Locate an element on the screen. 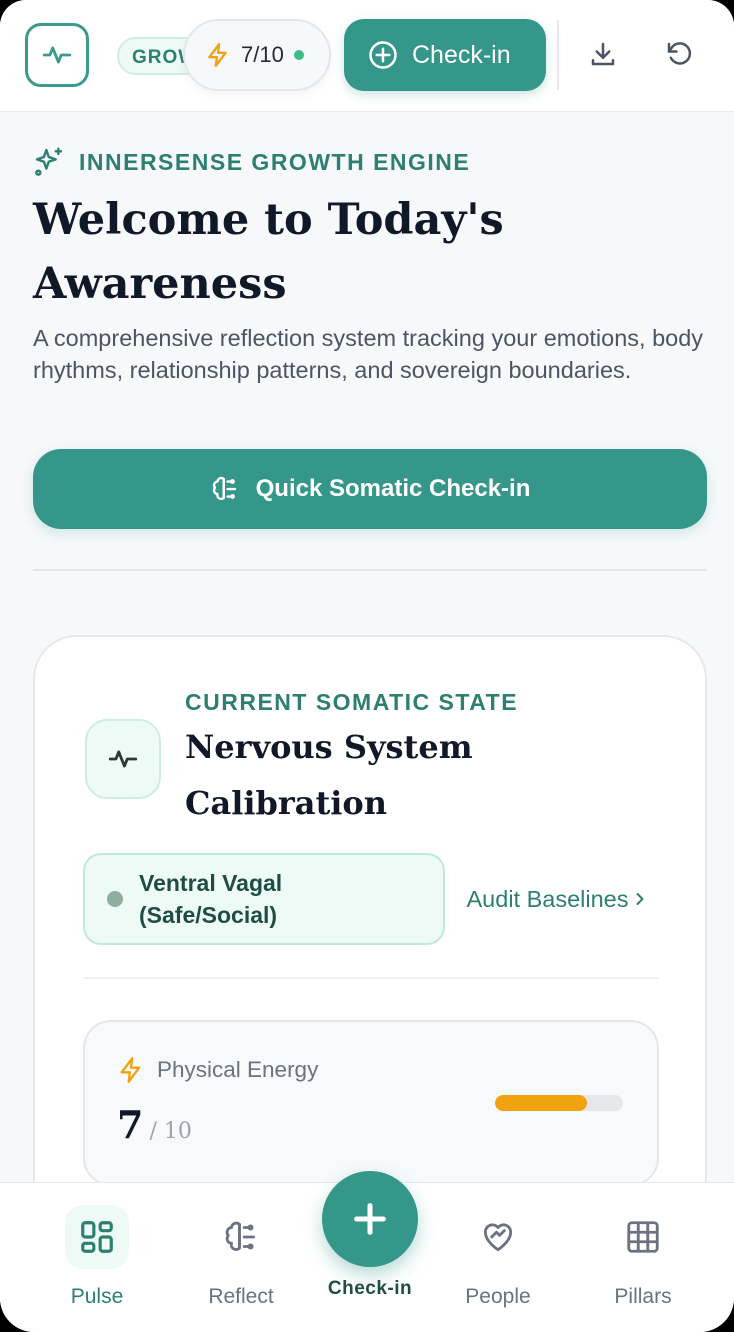 The height and width of the screenshot is (1332, 734). nav-item-label: Pulse is located at coordinates (97, 1296).